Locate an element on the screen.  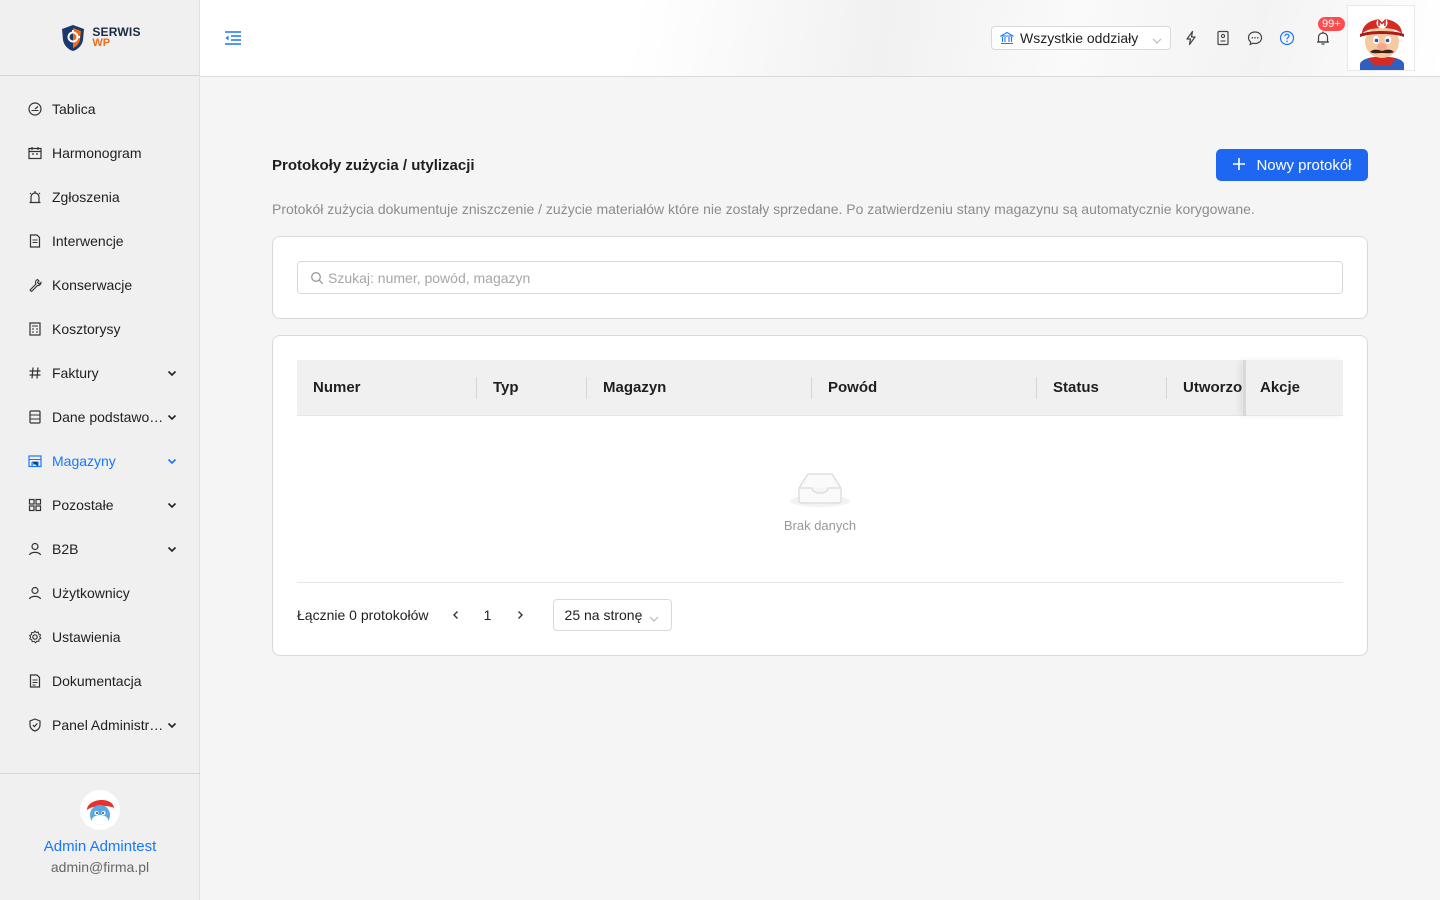
sidebar-item-tablica: Tablica is located at coordinates (99, 109).